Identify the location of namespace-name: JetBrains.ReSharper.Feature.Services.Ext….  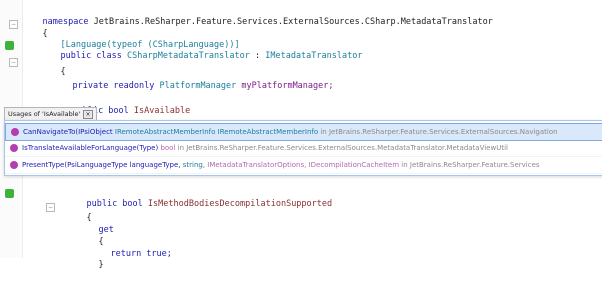
(293, 22).